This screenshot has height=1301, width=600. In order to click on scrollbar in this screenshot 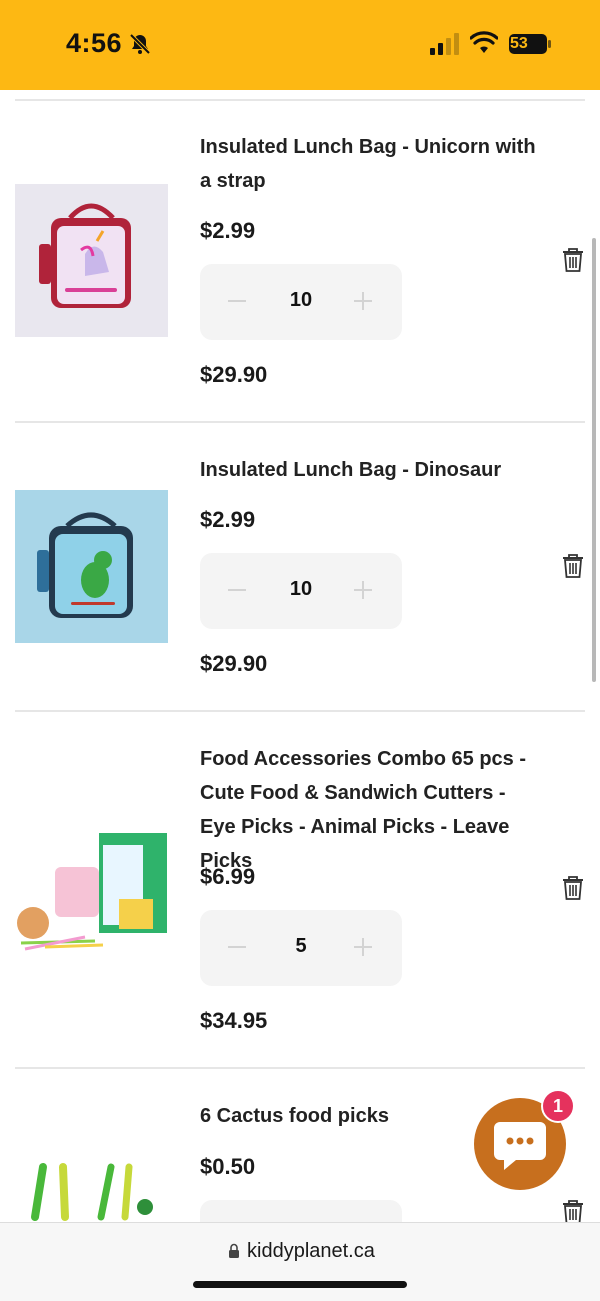, I will do `click(594, 460)`.